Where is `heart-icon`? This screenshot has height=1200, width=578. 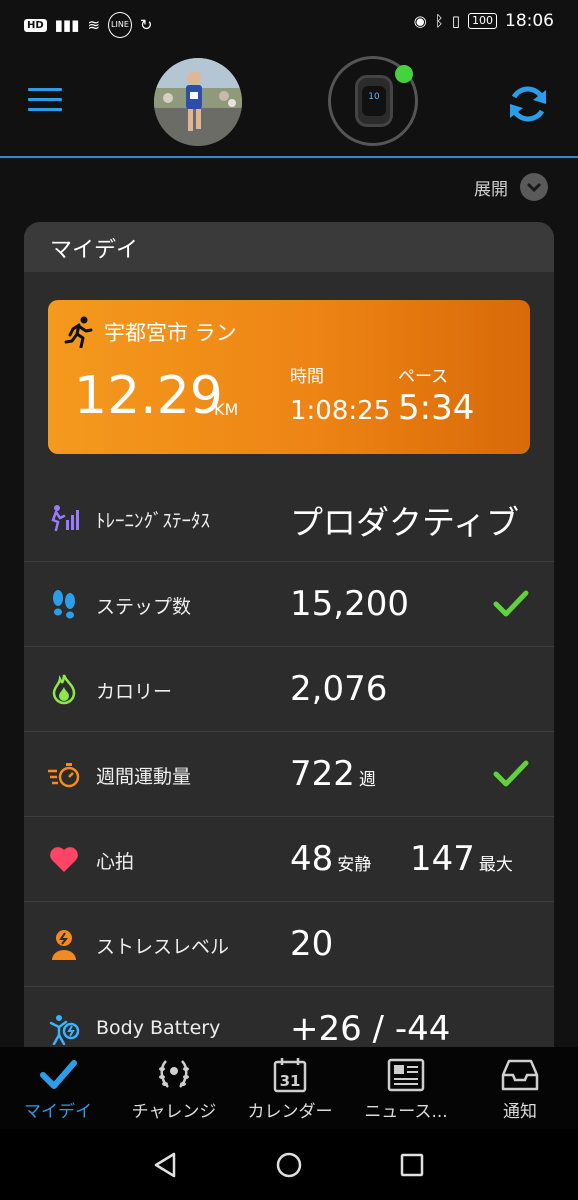
heart-icon is located at coordinates (64, 859).